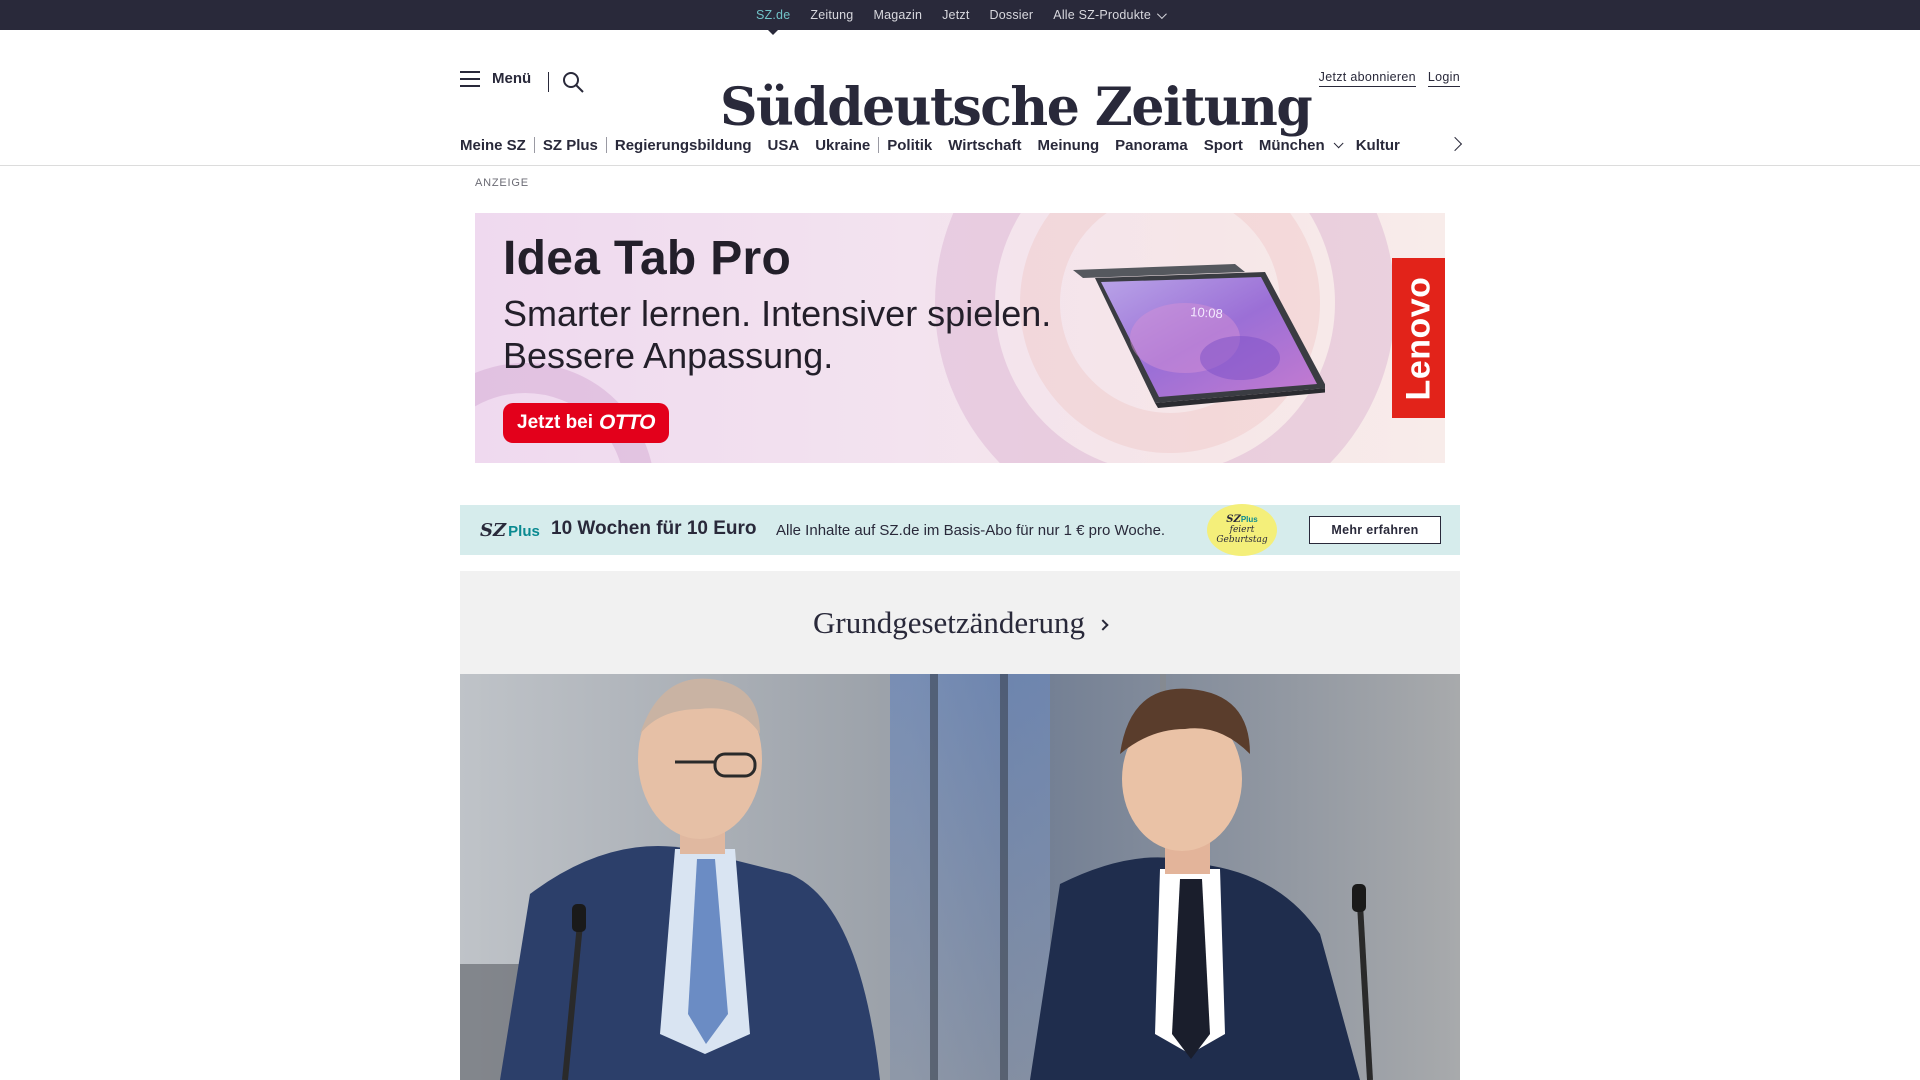  I want to click on product-link-jetzt: Jetzt, so click(955, 15).